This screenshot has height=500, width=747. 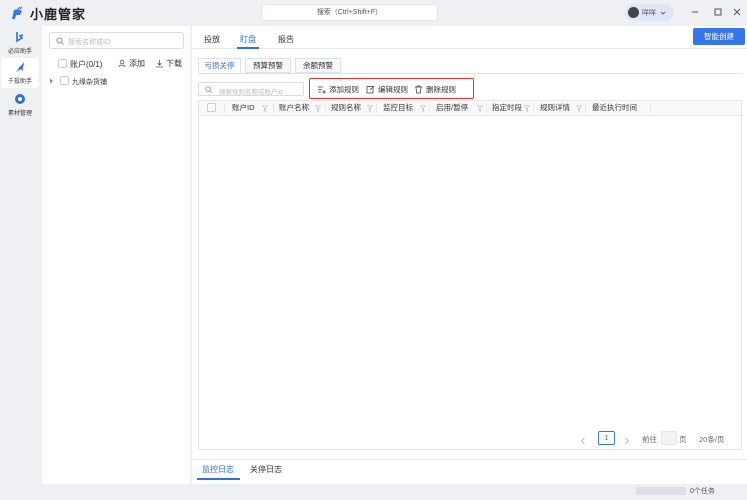 What do you see at coordinates (20, 105) in the screenshot?
I see `rail-item-asset-management: 素材管理` at bounding box center [20, 105].